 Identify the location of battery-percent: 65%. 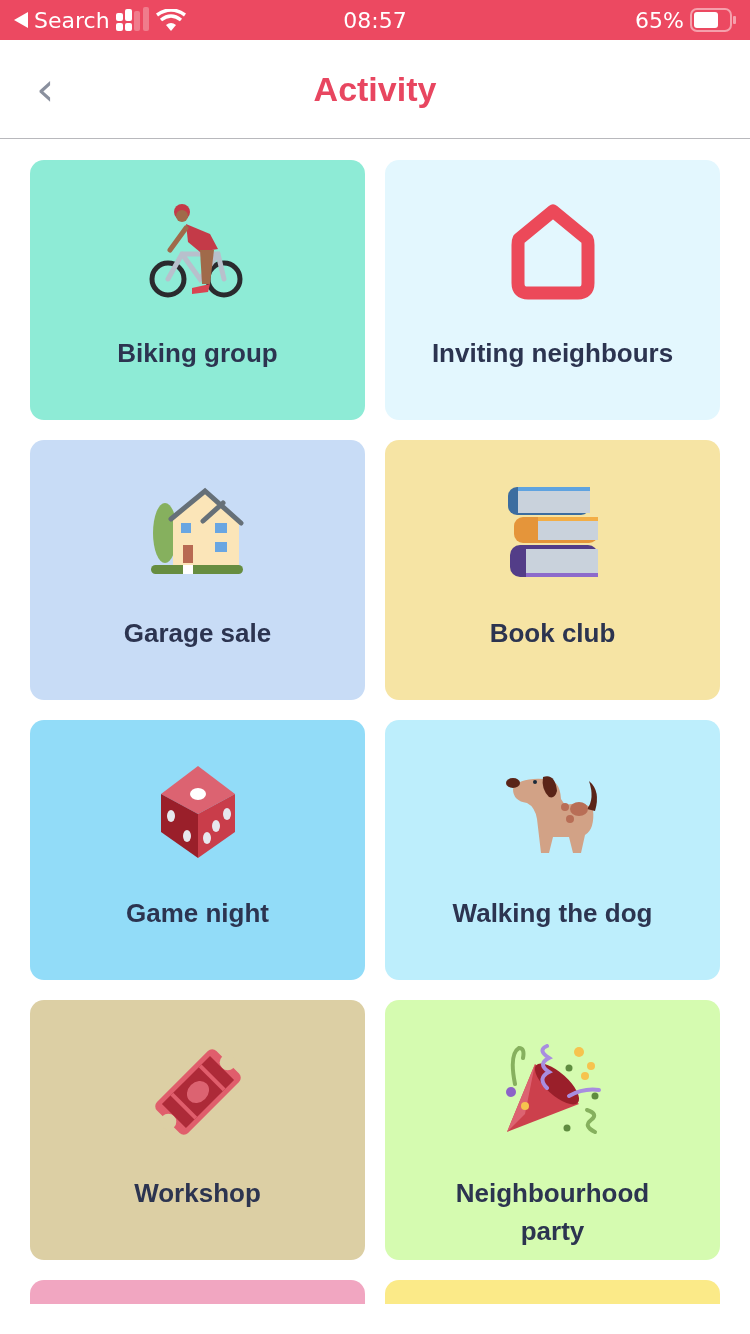
(659, 20).